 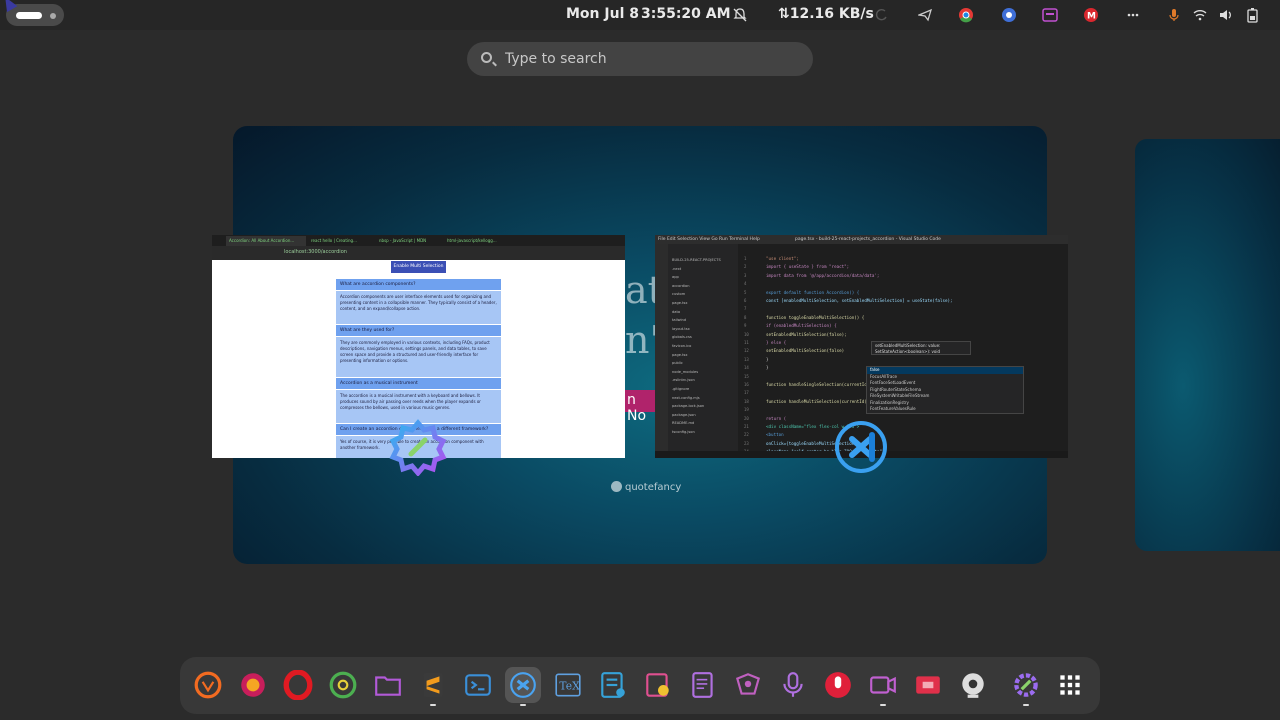 I want to click on accordion-header: What are they used for?, so click(x=418, y=330).